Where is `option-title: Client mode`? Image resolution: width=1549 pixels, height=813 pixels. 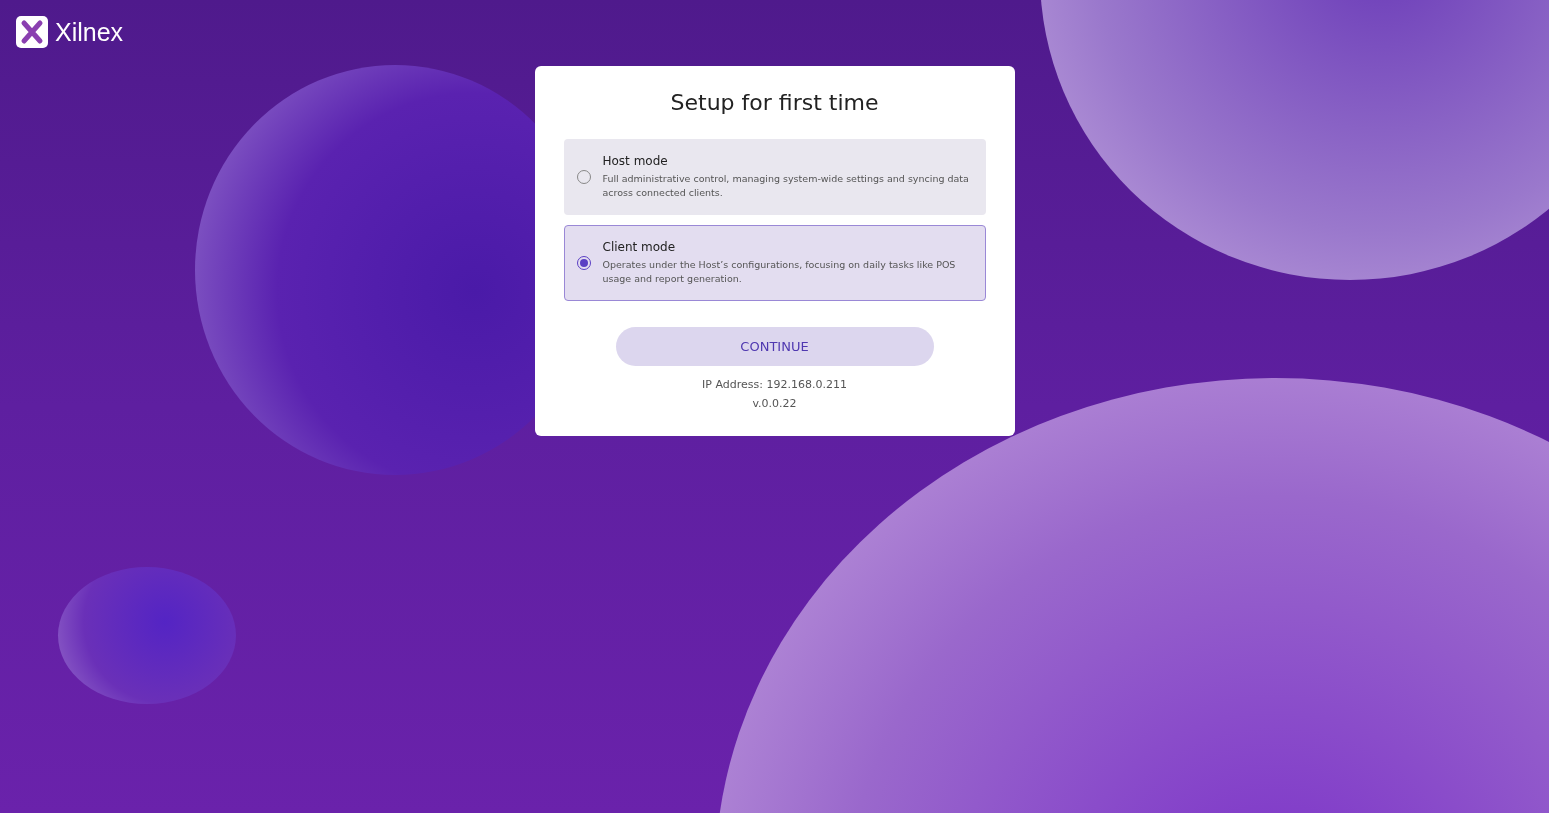
option-title: Client mode is located at coordinates (639, 247).